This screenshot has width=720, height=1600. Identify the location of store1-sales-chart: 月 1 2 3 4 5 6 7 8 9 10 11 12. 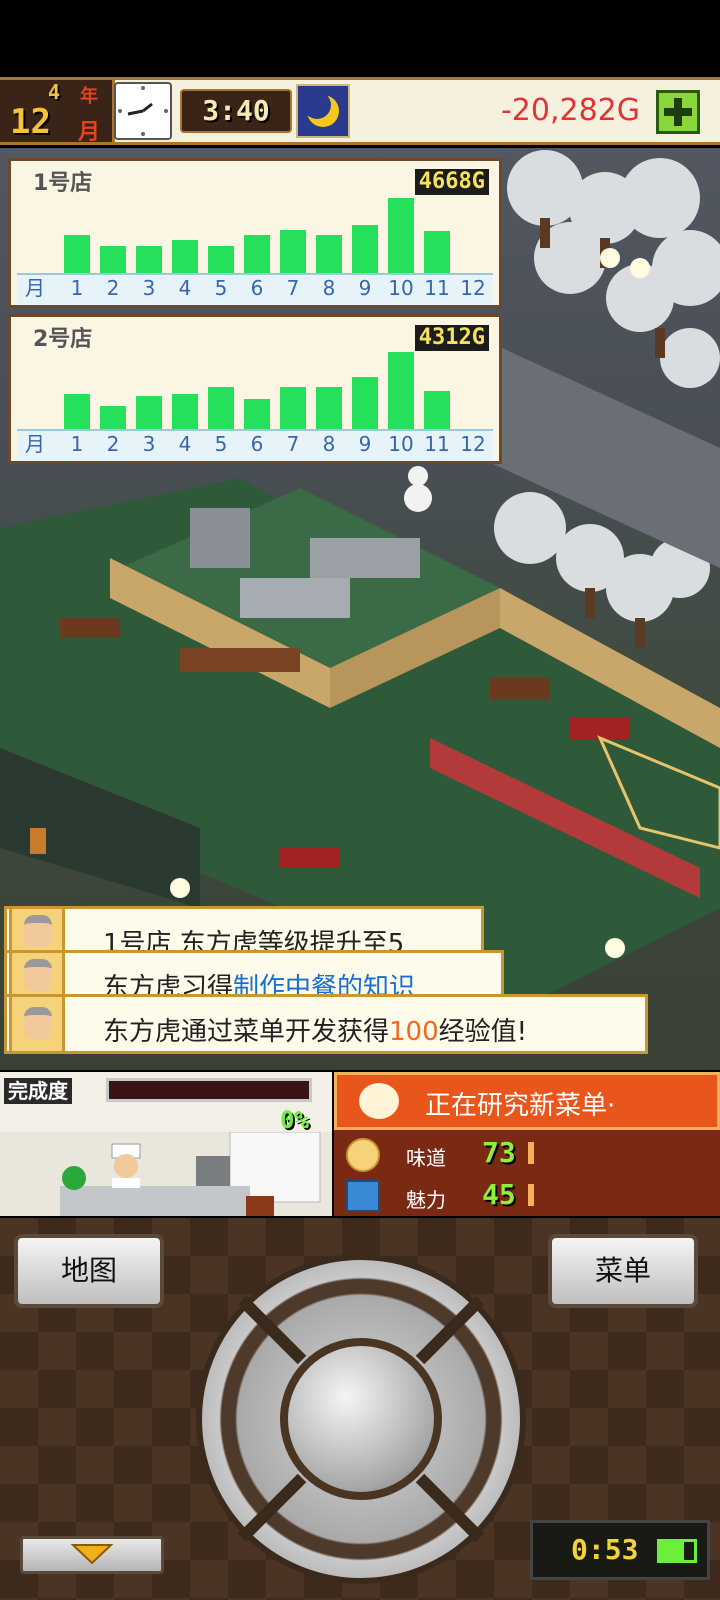
(255, 249).